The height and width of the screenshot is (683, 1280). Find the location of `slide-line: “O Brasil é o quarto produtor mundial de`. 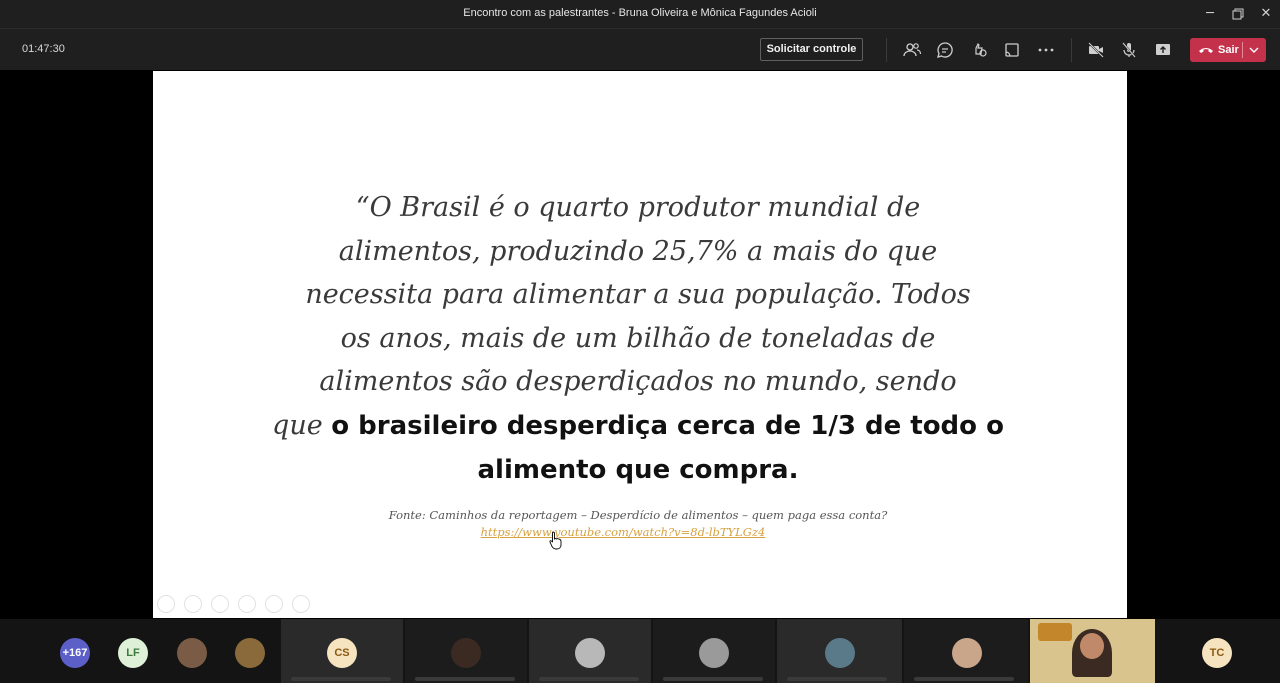

slide-line: “O Brasil é o quarto produtor mundial de is located at coordinates (638, 207).